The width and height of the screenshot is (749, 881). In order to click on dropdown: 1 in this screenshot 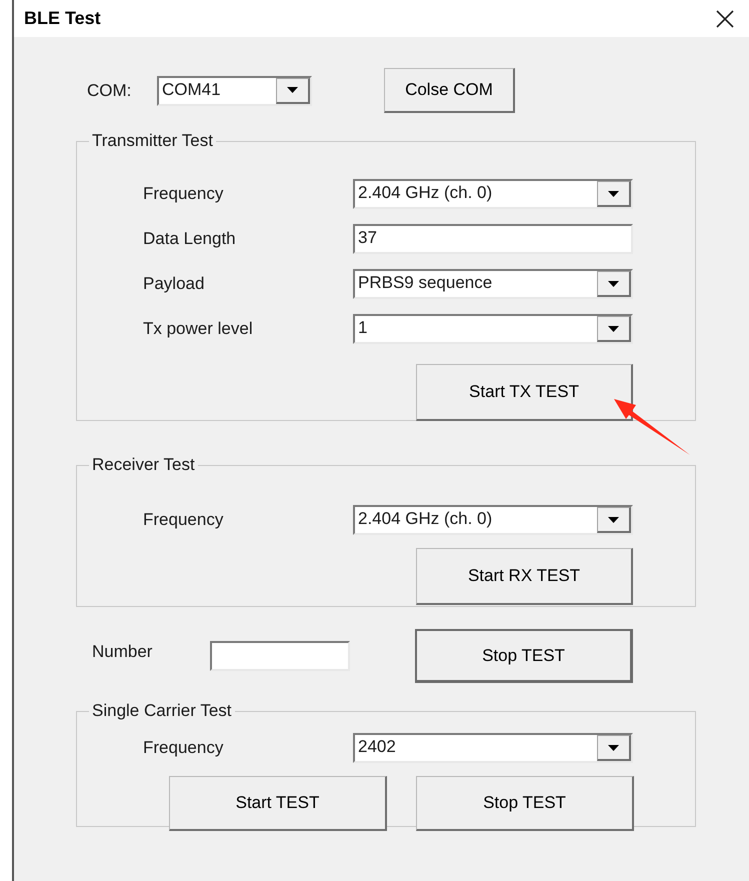, I will do `click(493, 329)`.